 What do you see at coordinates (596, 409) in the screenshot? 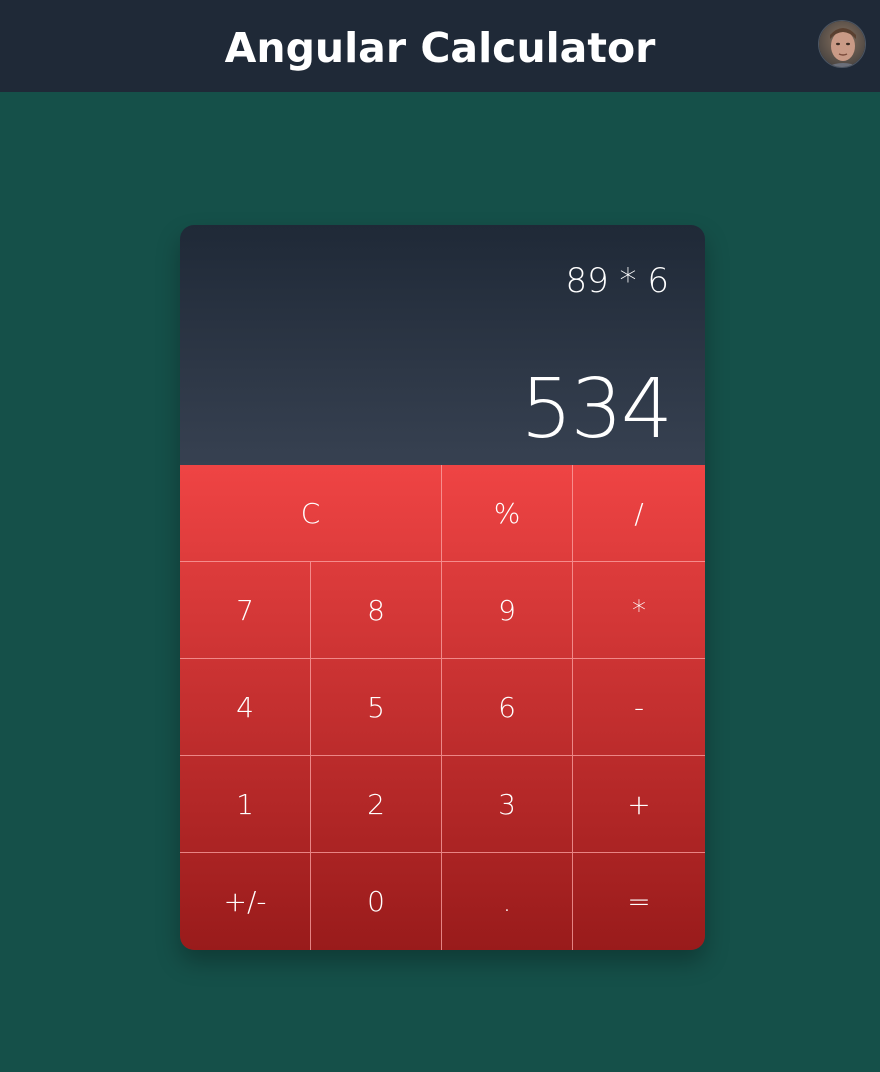
I see `result-display: 534` at bounding box center [596, 409].